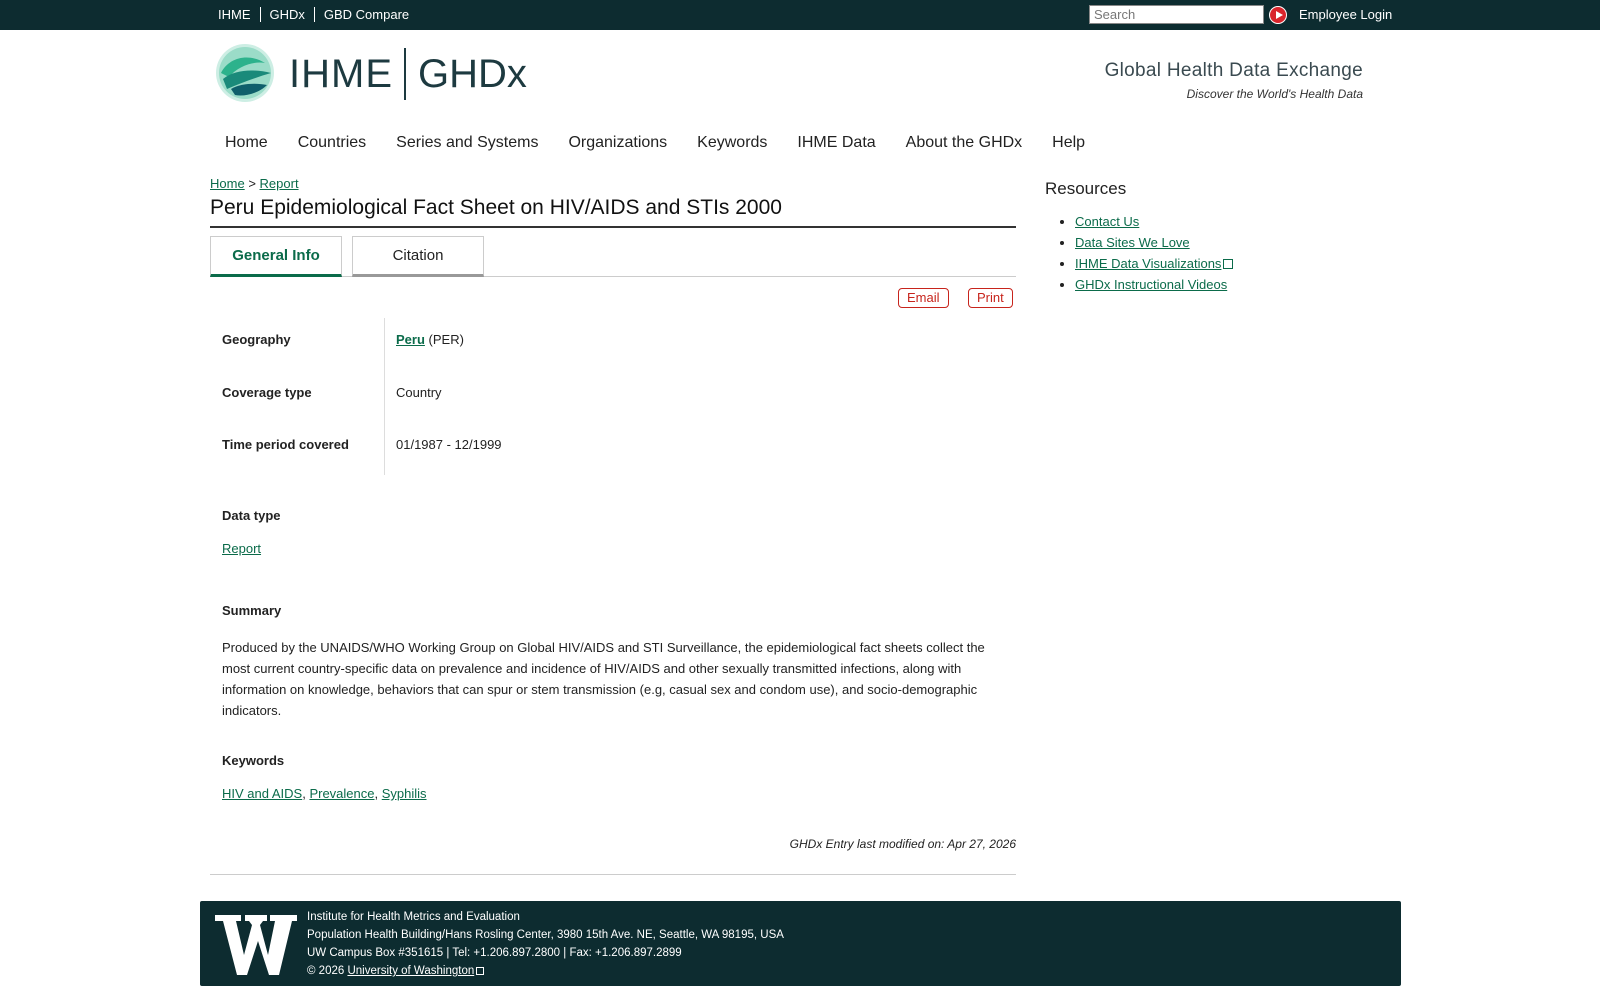 This screenshot has height=1000, width=1600. Describe the element at coordinates (419, 392) in the screenshot. I see `coverage-type-value: Country` at that location.